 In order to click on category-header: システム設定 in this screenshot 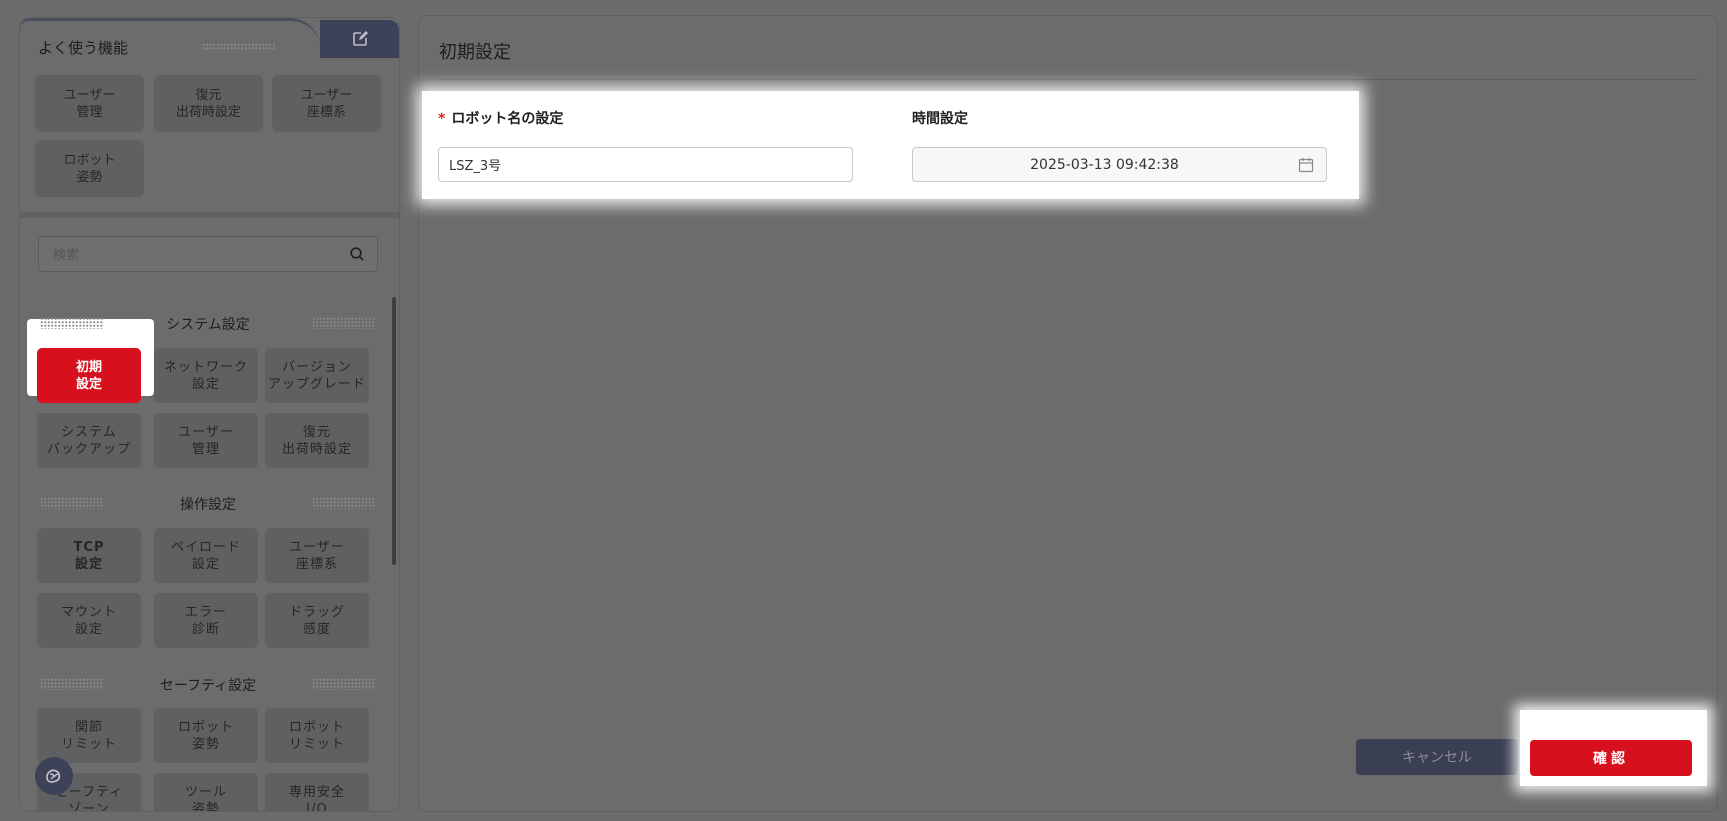, I will do `click(208, 323)`.